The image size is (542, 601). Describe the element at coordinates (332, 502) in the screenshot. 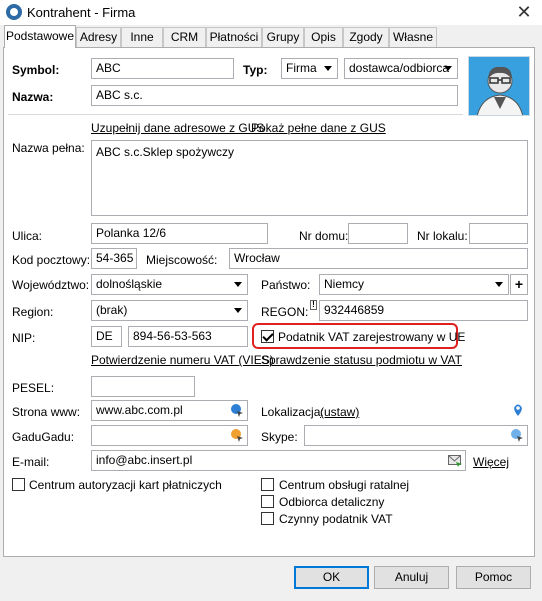

I see `odbiorca-detaliczny-label: Odbiorca detaliczny` at that location.